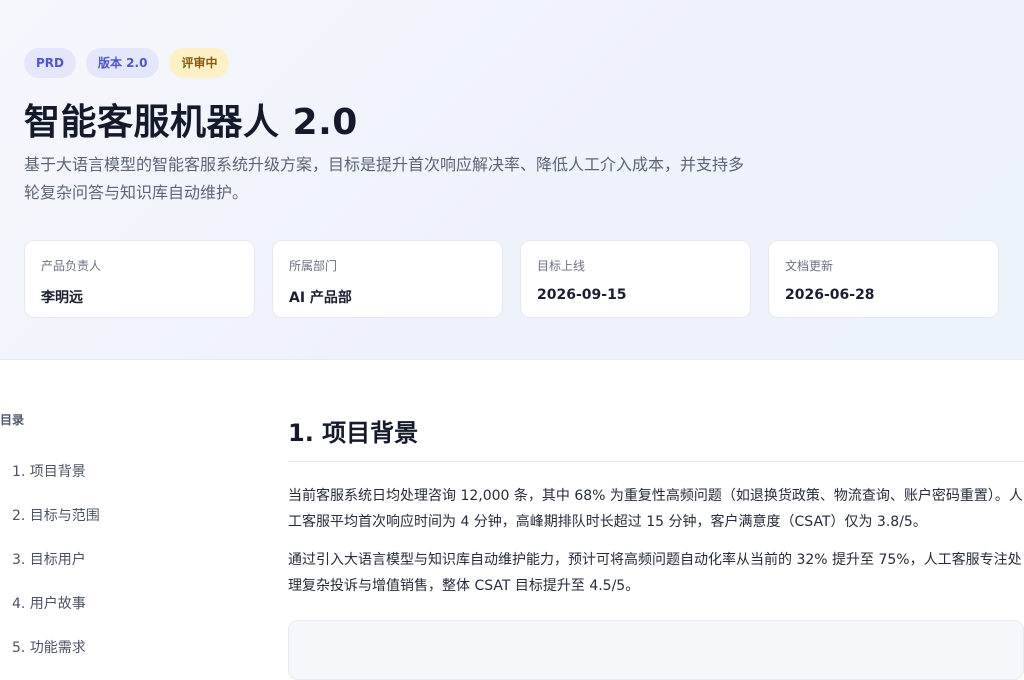  Describe the element at coordinates (110, 516) in the screenshot. I see `toc-item-goals-scope: 2. 目标与范围` at that location.